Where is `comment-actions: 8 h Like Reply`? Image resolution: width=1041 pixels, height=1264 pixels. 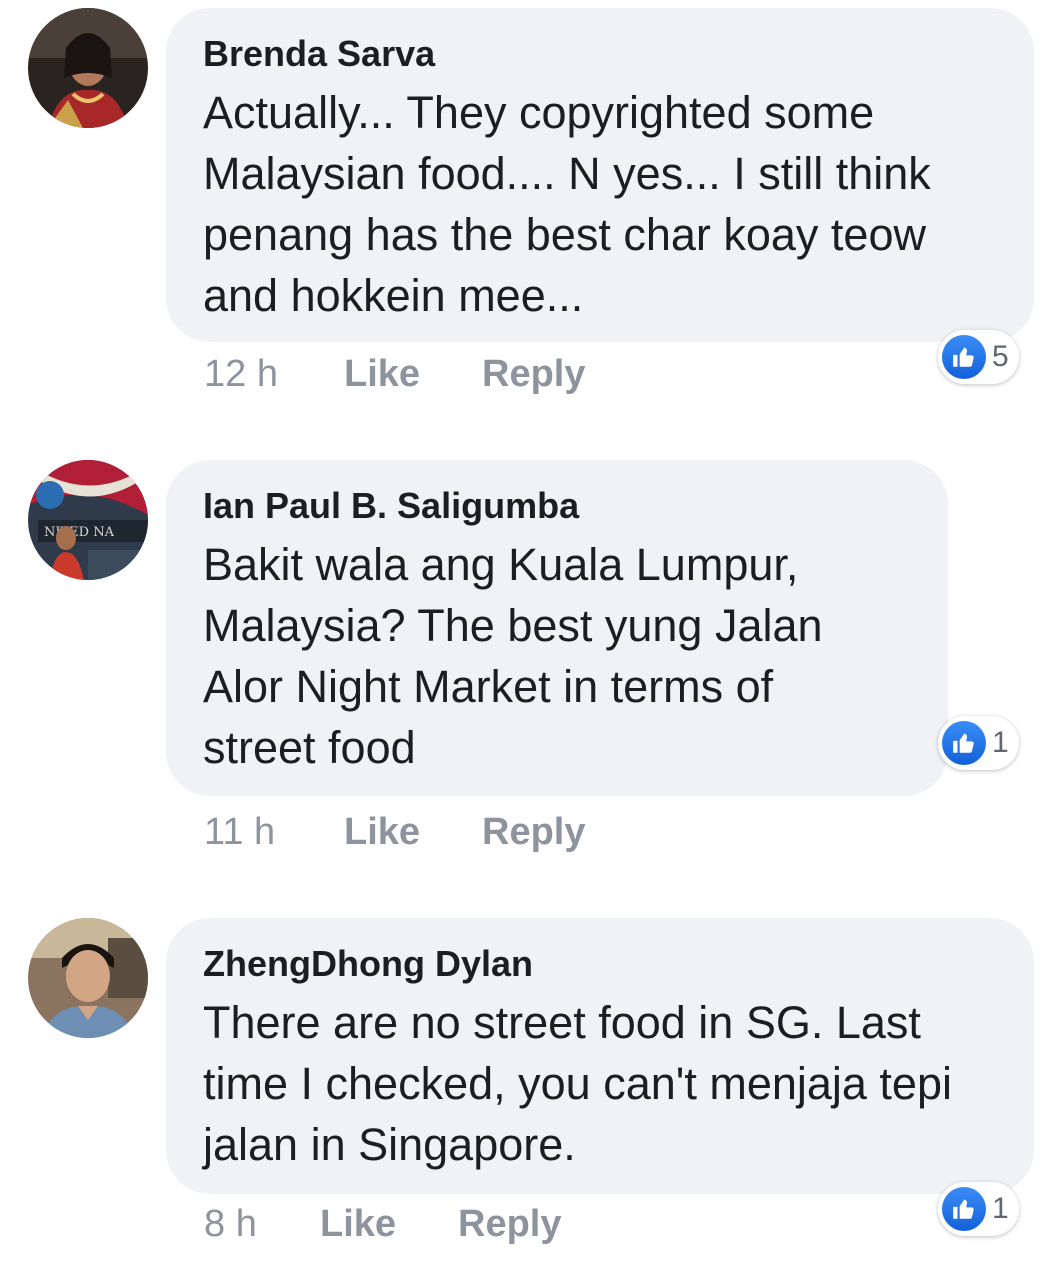
comment-actions: 8 h Like Reply is located at coordinates (382, 1224).